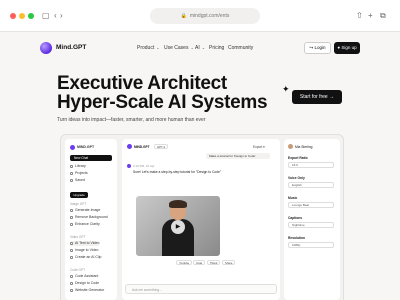 The image size is (400, 300). Describe the element at coordinates (240, 48) in the screenshot. I see `nav-link-community: Community` at that location.